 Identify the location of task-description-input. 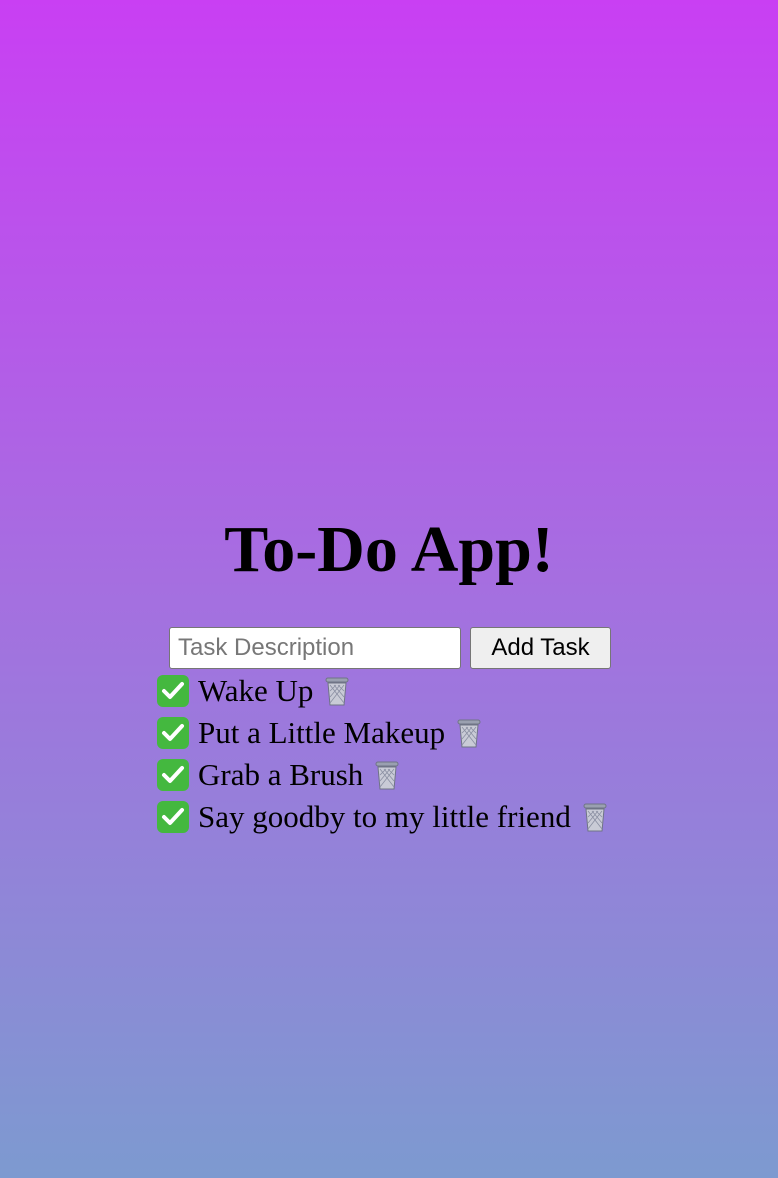
(315, 648).